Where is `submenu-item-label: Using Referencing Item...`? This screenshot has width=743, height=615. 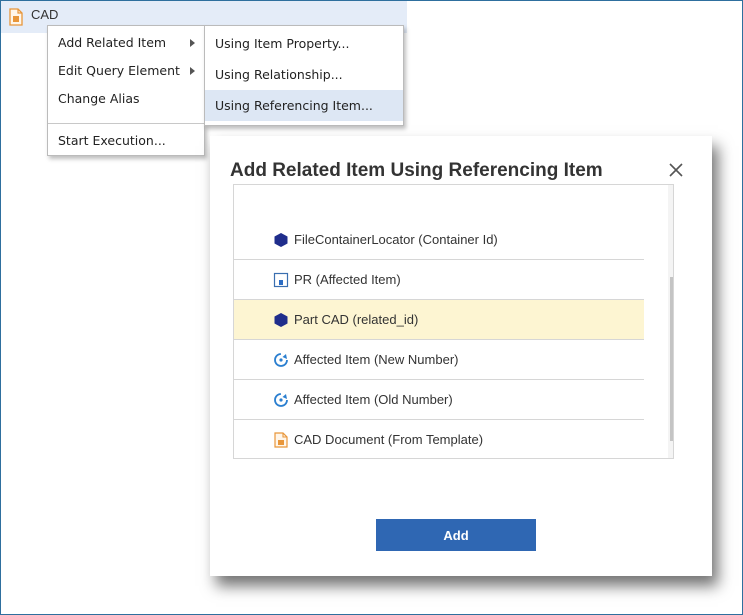
submenu-item-label: Using Referencing Item... is located at coordinates (294, 105).